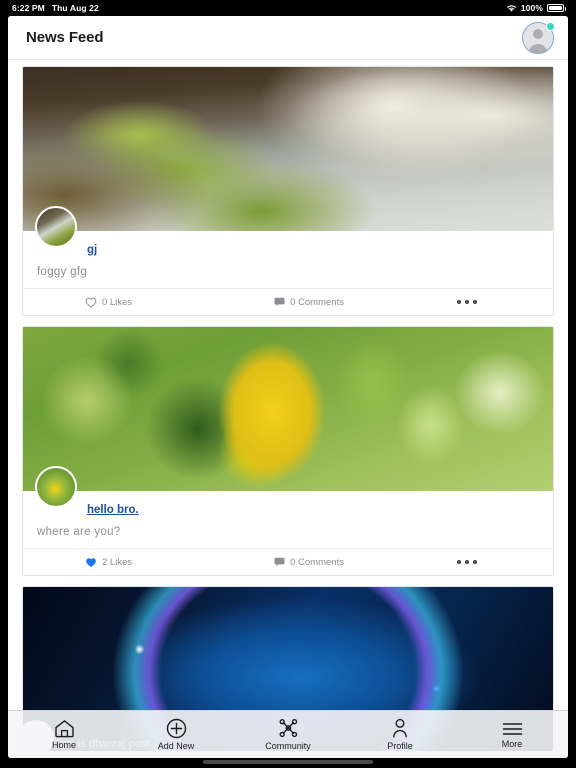 This screenshot has width=576, height=768. What do you see at coordinates (75, 8) in the screenshot?
I see `status-date: Thu Aug 22` at bounding box center [75, 8].